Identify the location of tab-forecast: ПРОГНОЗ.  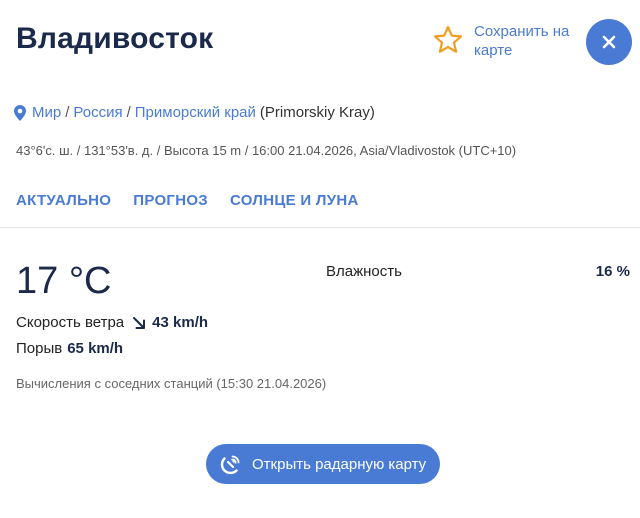
(170, 200).